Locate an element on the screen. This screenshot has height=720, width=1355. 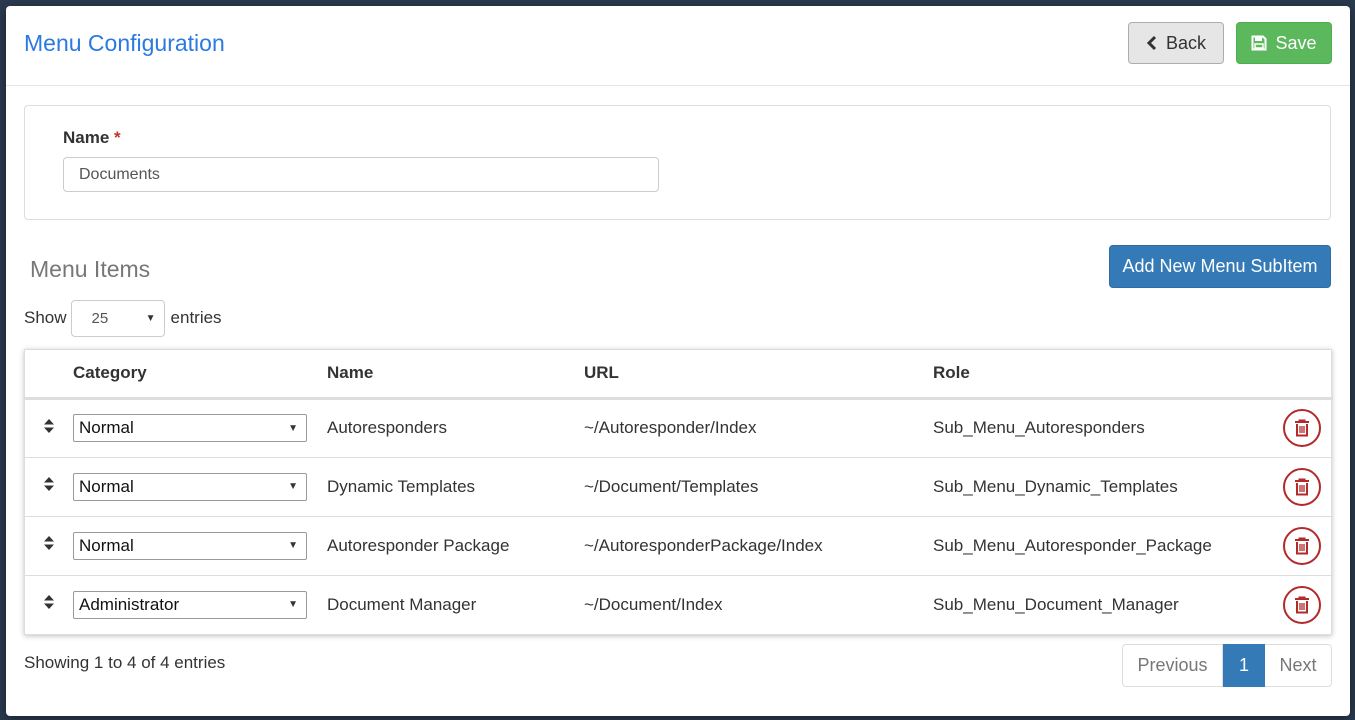
name-label-text: Name is located at coordinates (86, 137).